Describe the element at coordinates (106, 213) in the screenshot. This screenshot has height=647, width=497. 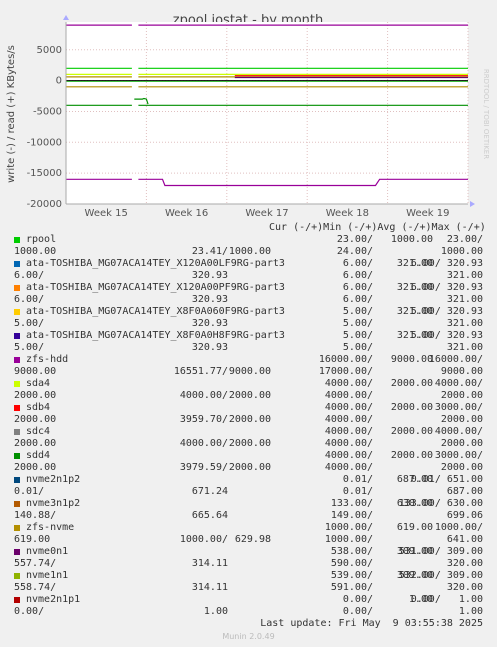
I see `x-tick-label: Week 15` at that location.